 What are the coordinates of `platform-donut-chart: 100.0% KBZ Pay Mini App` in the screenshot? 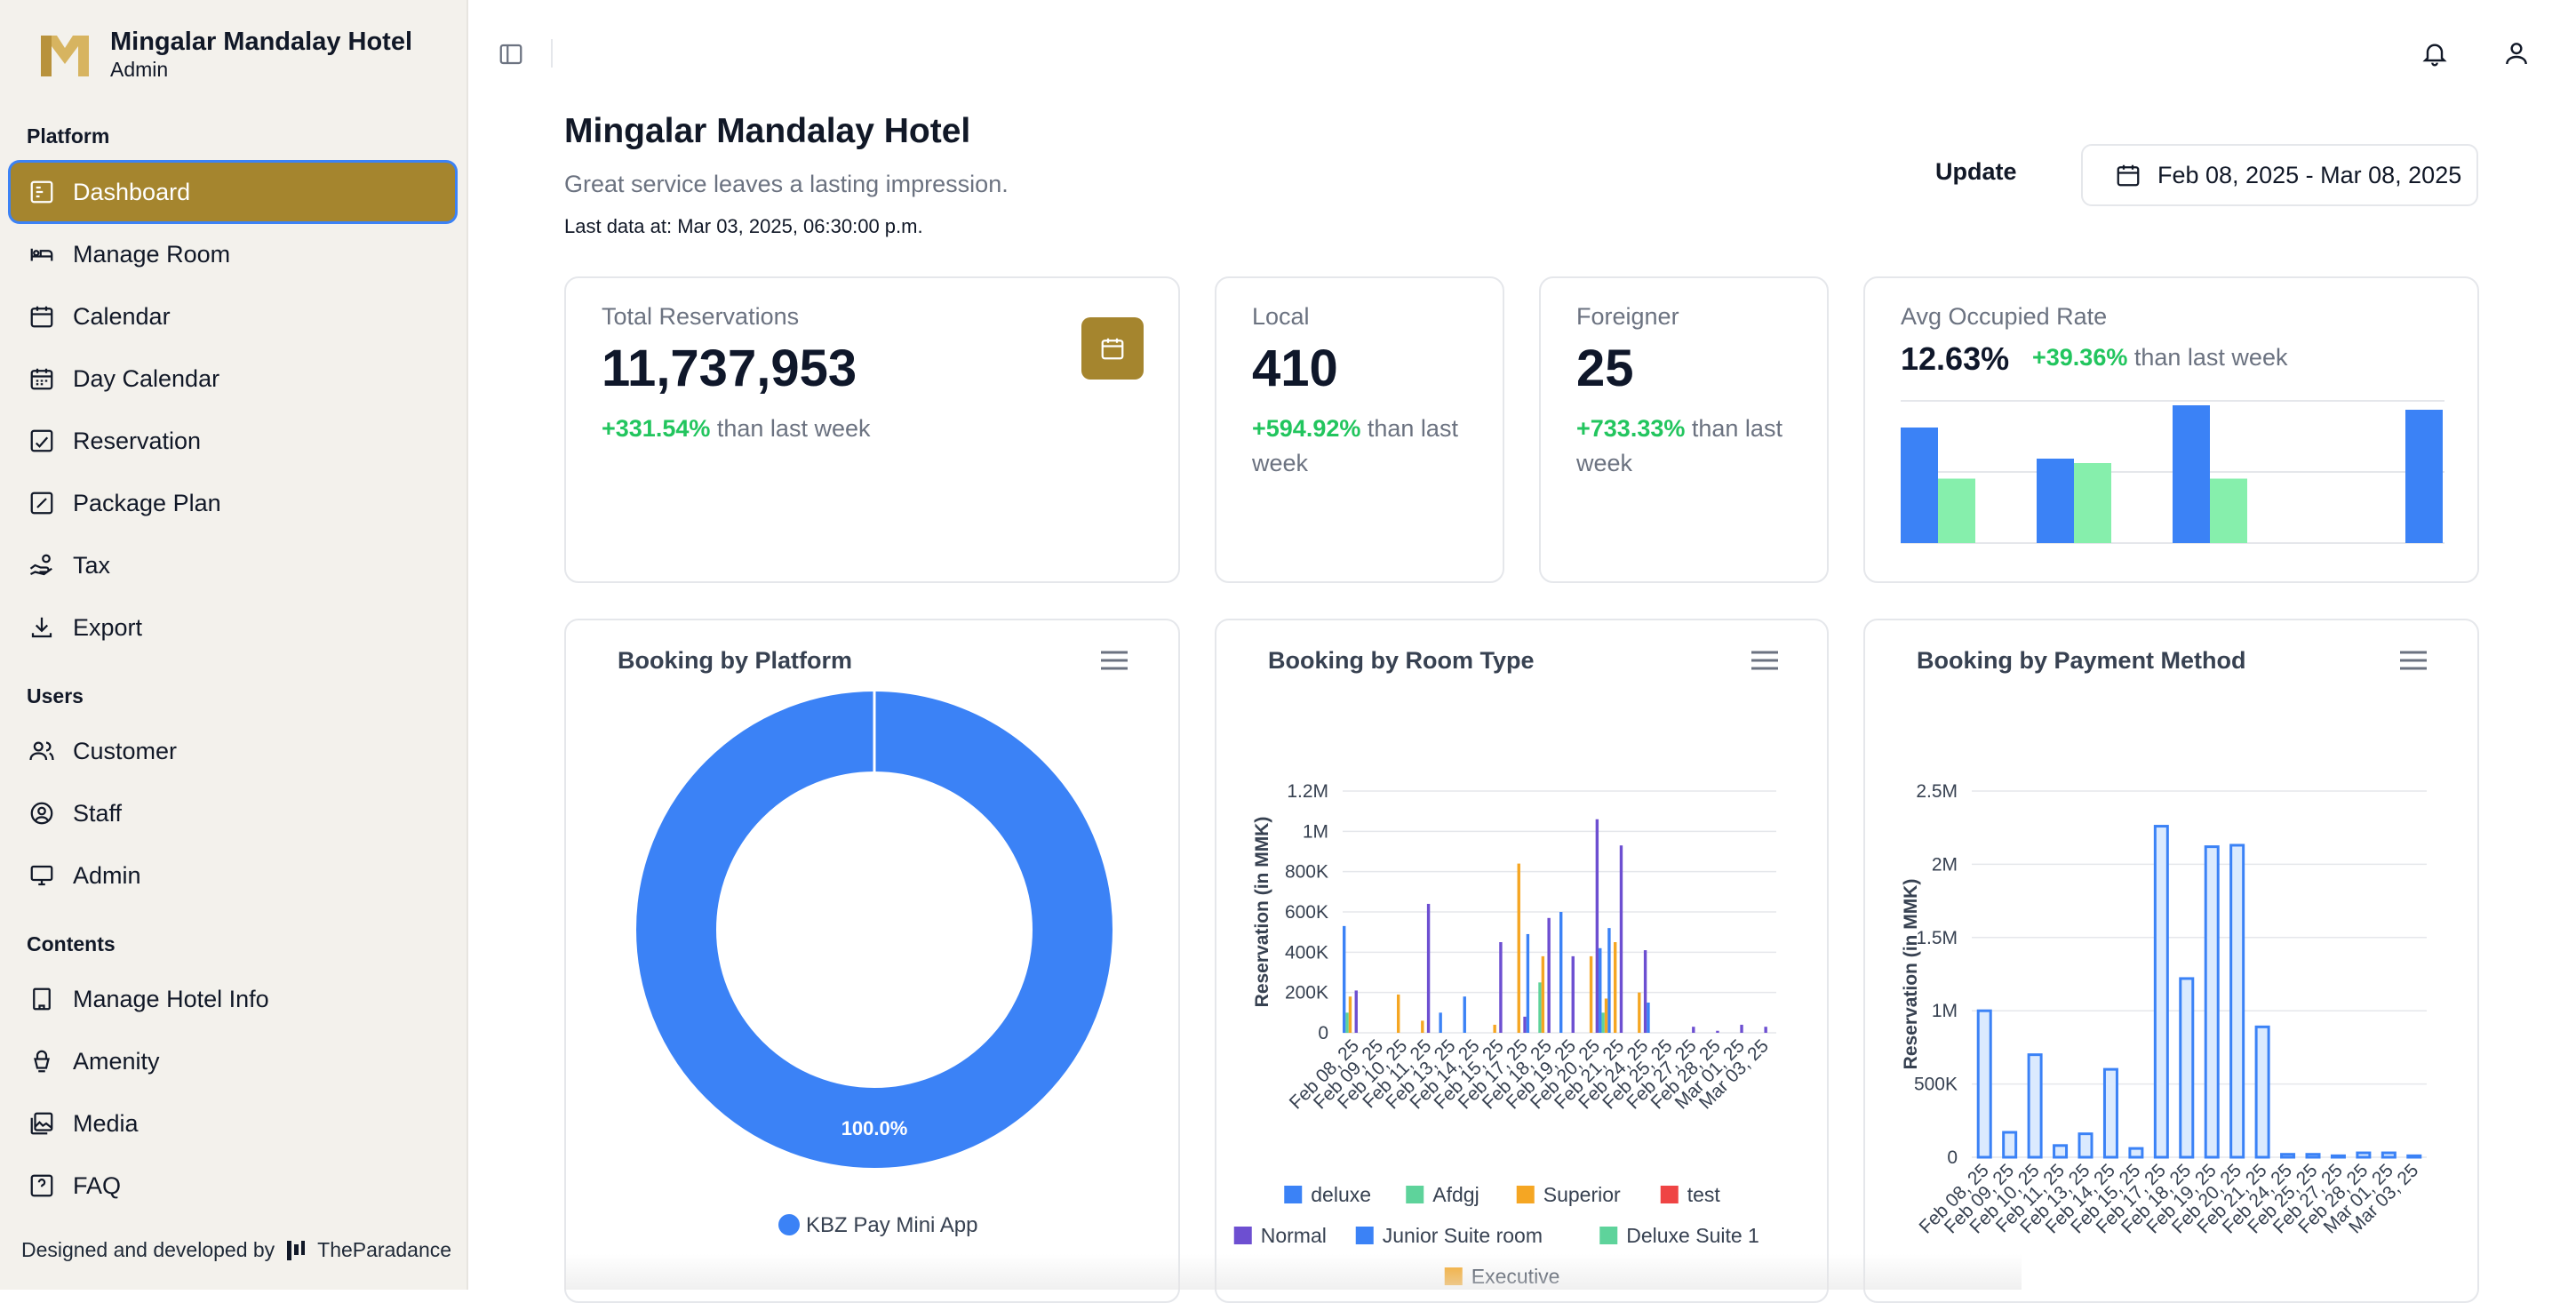 It's located at (874, 964).